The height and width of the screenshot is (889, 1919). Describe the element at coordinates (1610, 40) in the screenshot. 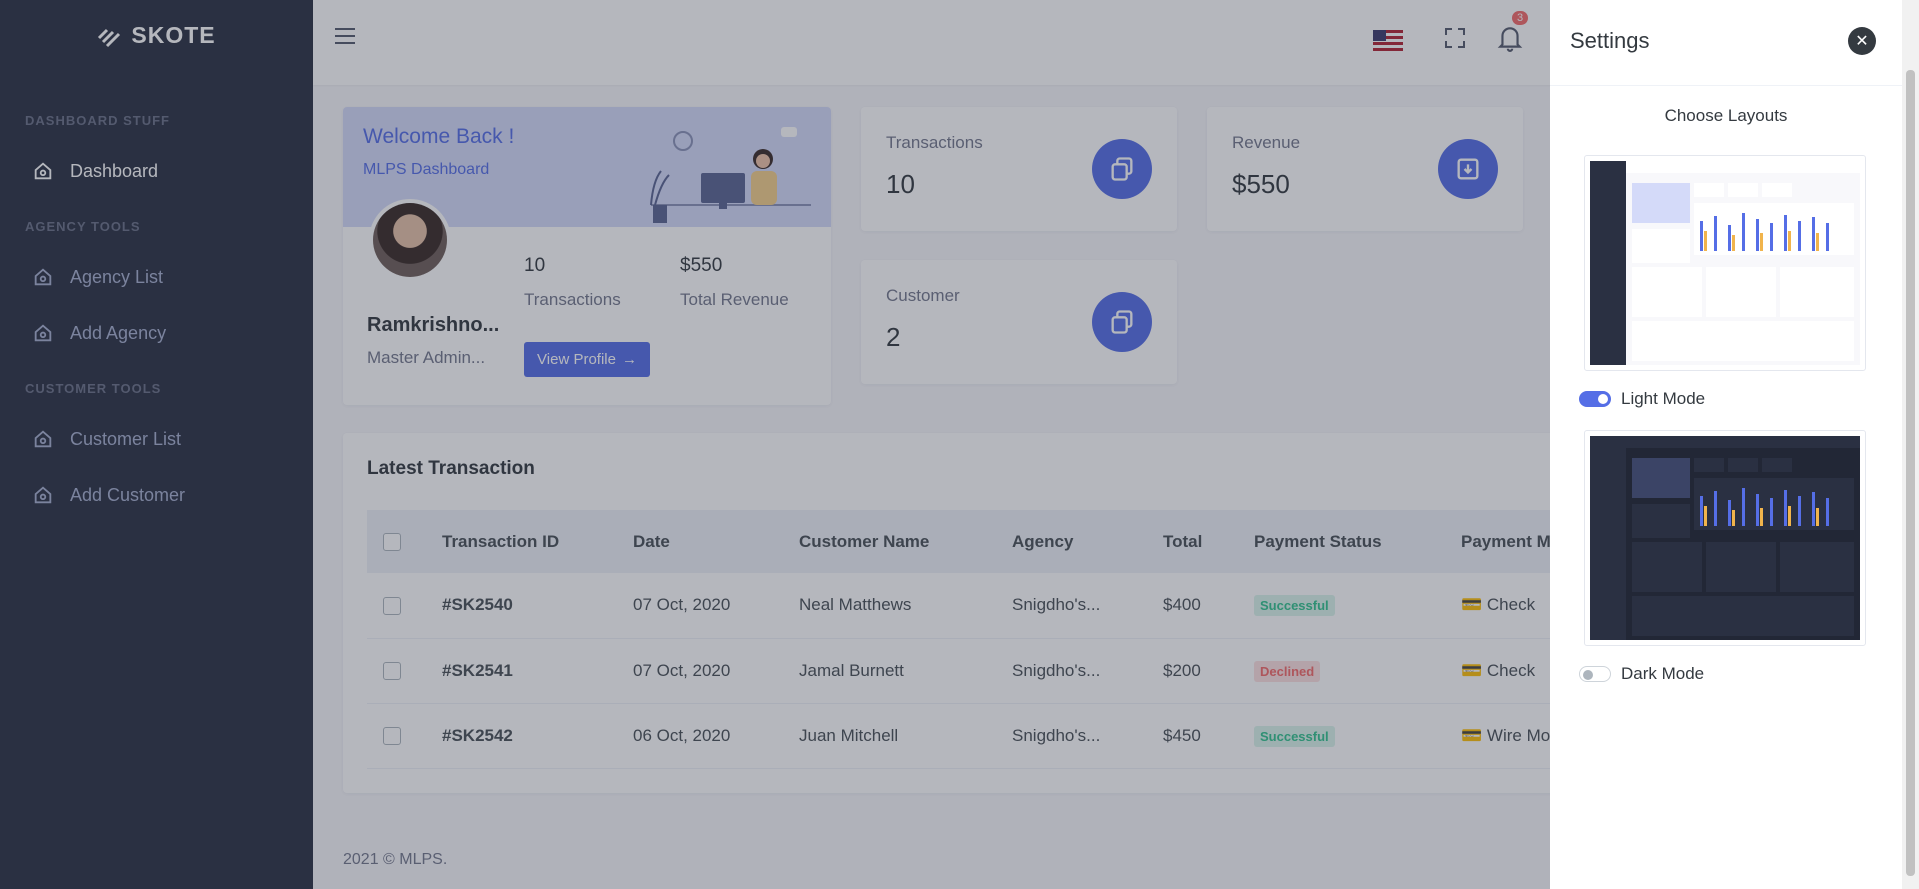

I see `settings-title: Settings` at that location.